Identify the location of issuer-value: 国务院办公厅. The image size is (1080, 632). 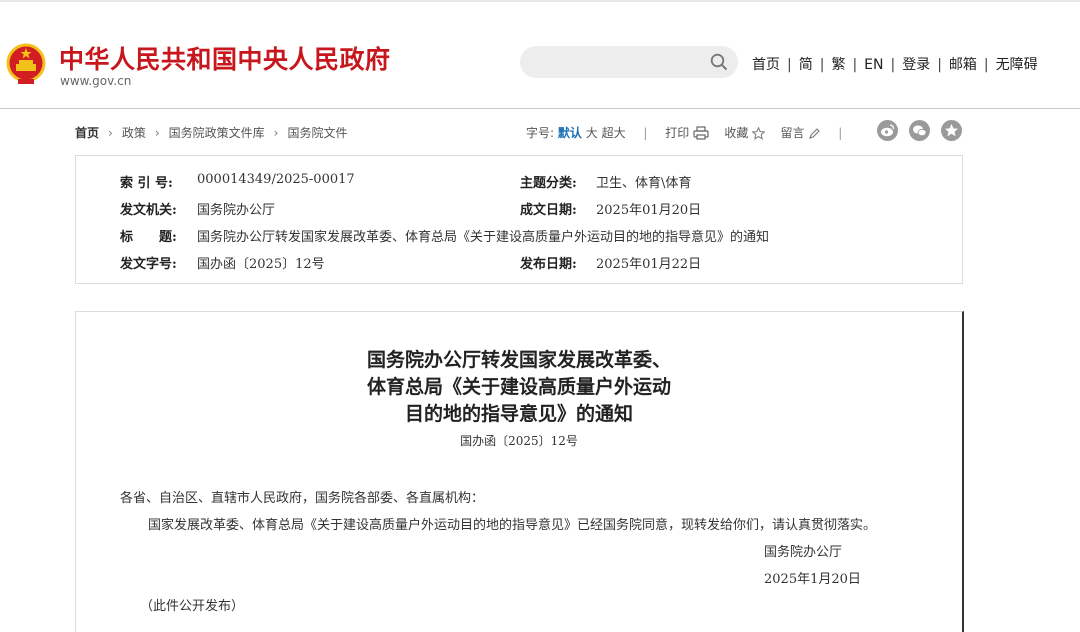
(236, 210).